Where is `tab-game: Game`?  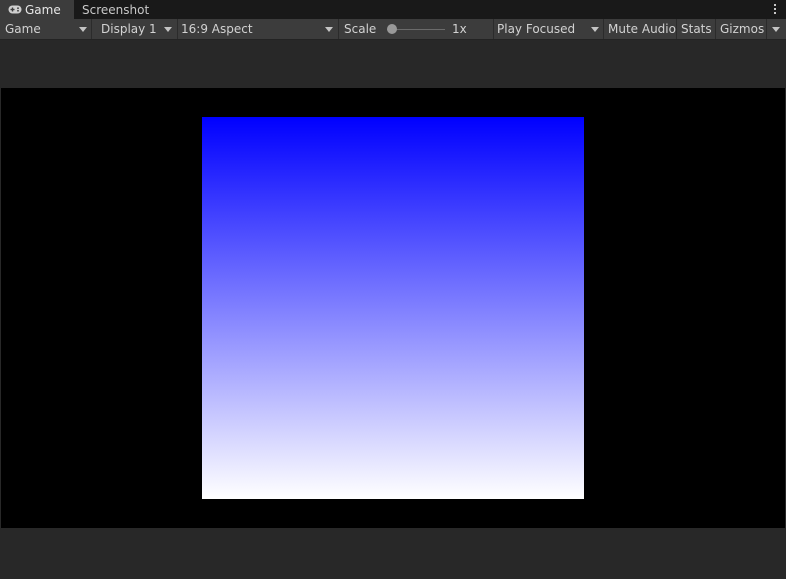
tab-game: Game is located at coordinates (37, 9).